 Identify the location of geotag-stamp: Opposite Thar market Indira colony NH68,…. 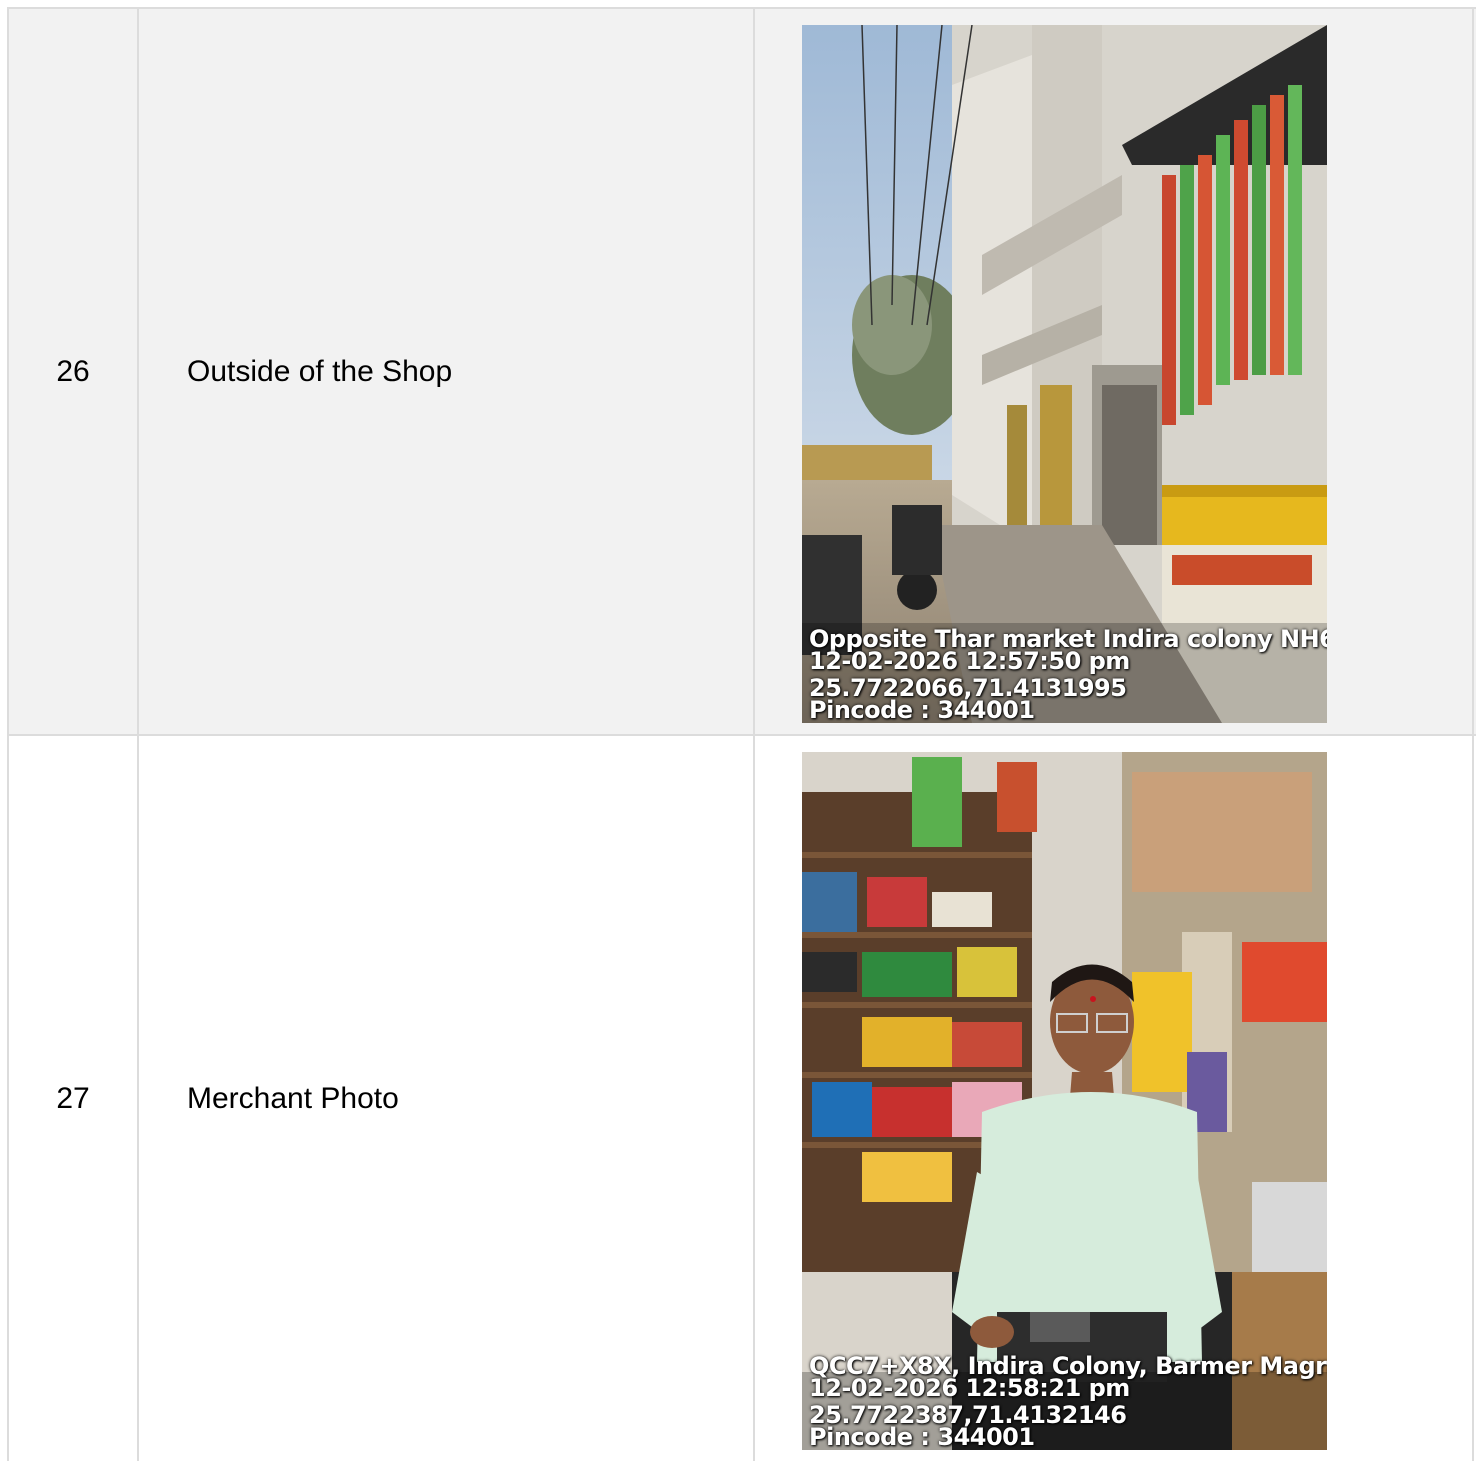
(1068, 675).